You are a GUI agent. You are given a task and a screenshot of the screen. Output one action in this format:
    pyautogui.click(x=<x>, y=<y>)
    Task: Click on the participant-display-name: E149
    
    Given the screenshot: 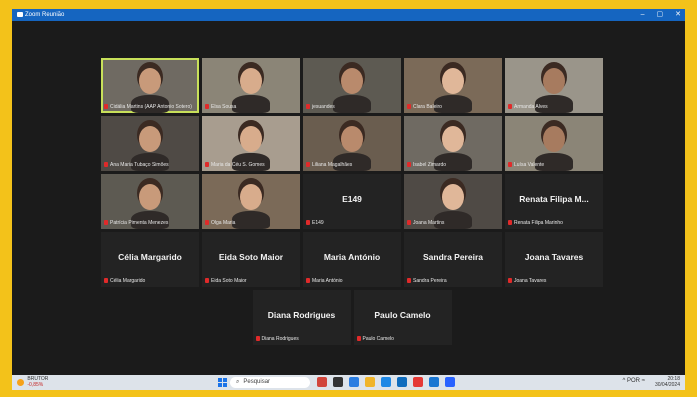 What is the action you would take?
    pyautogui.click(x=352, y=199)
    